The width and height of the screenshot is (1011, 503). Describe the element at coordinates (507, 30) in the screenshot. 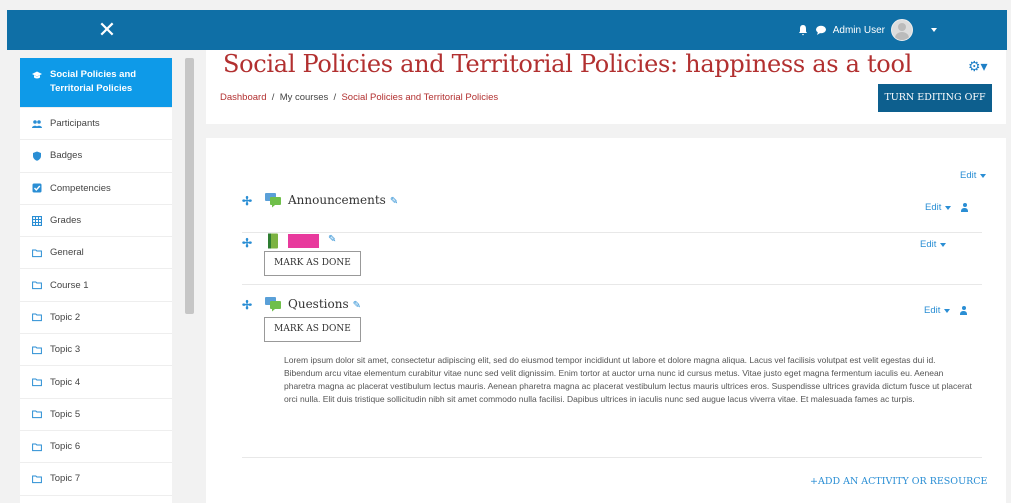

I see `top-navbar: ✕ Admin User` at that location.